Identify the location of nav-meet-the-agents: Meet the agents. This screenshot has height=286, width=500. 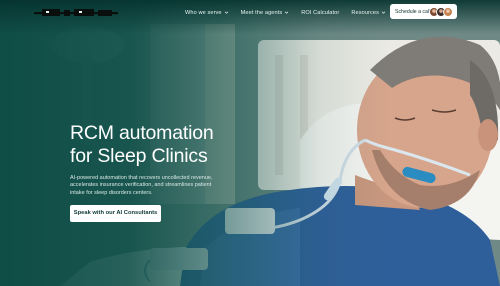
(265, 13).